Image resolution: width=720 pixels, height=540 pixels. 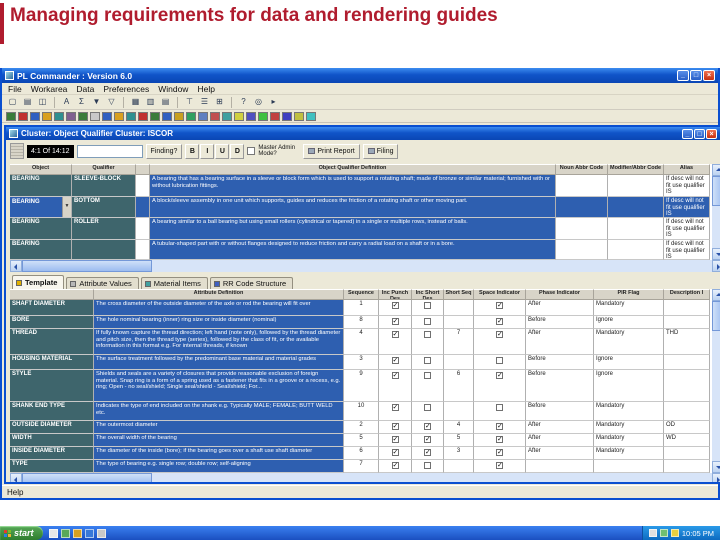 I want to click on print-report-button: Print Report, so click(x=331, y=151).